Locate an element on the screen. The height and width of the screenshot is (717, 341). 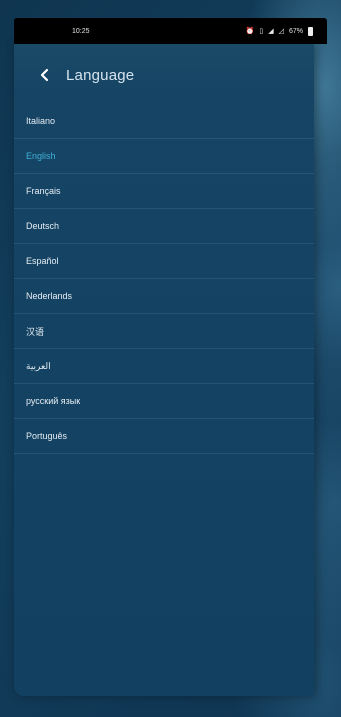
battery-percentage: 67% is located at coordinates (295, 31).